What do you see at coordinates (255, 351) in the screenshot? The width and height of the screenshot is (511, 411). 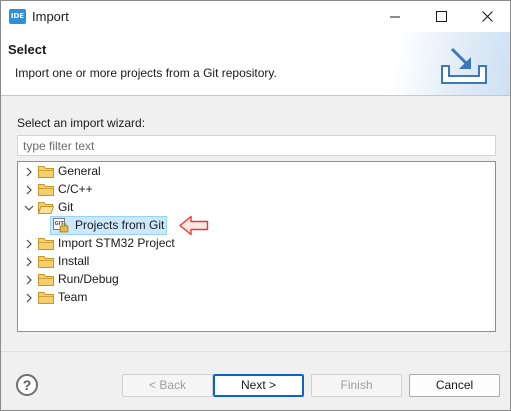 I see `footer-divider` at bounding box center [255, 351].